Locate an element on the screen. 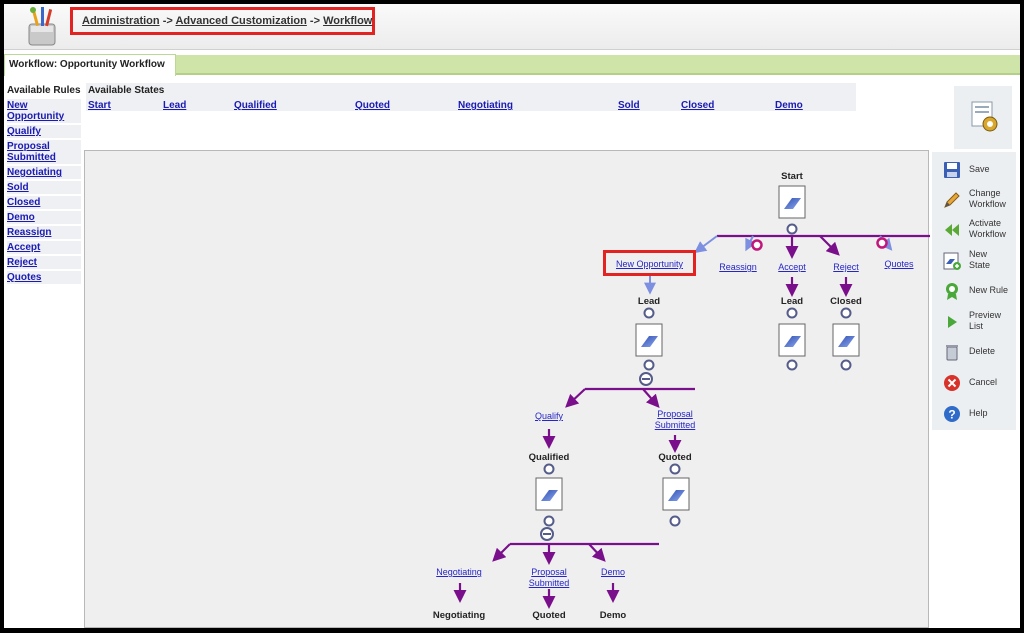  rule-sold: Sold is located at coordinates (44, 187).